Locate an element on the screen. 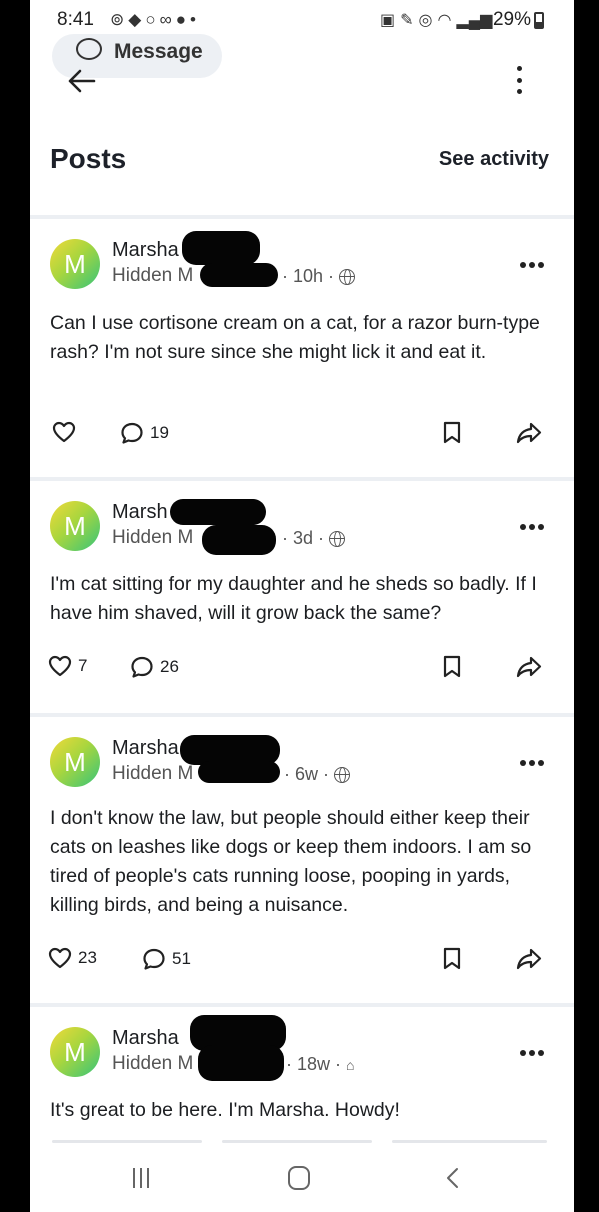 Image resolution: width=599 pixels, height=1212 pixels. messenger-icon: ◆ is located at coordinates (135, 19).